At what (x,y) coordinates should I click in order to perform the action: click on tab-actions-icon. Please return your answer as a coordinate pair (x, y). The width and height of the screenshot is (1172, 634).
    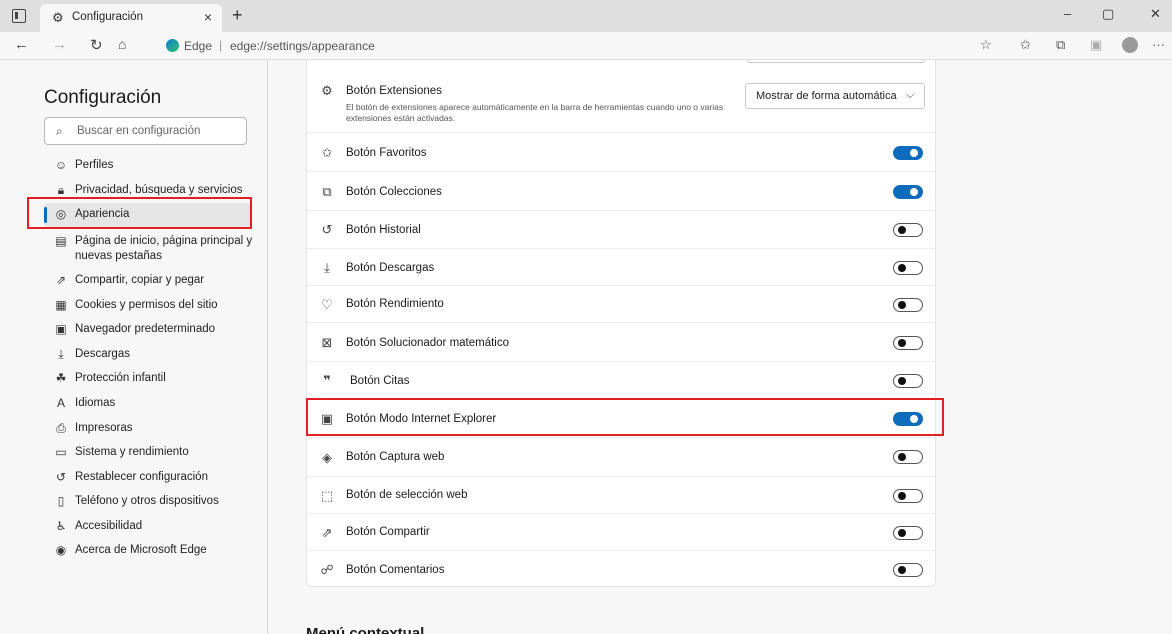
    Looking at the image, I should click on (19, 16).